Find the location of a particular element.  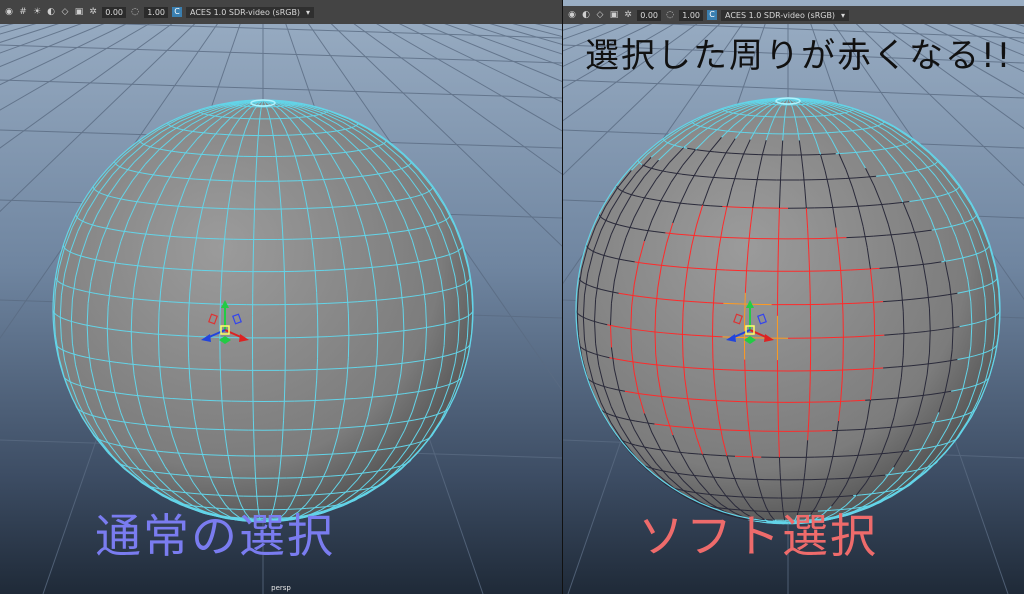

camera-label: persp is located at coordinates (281, 588).